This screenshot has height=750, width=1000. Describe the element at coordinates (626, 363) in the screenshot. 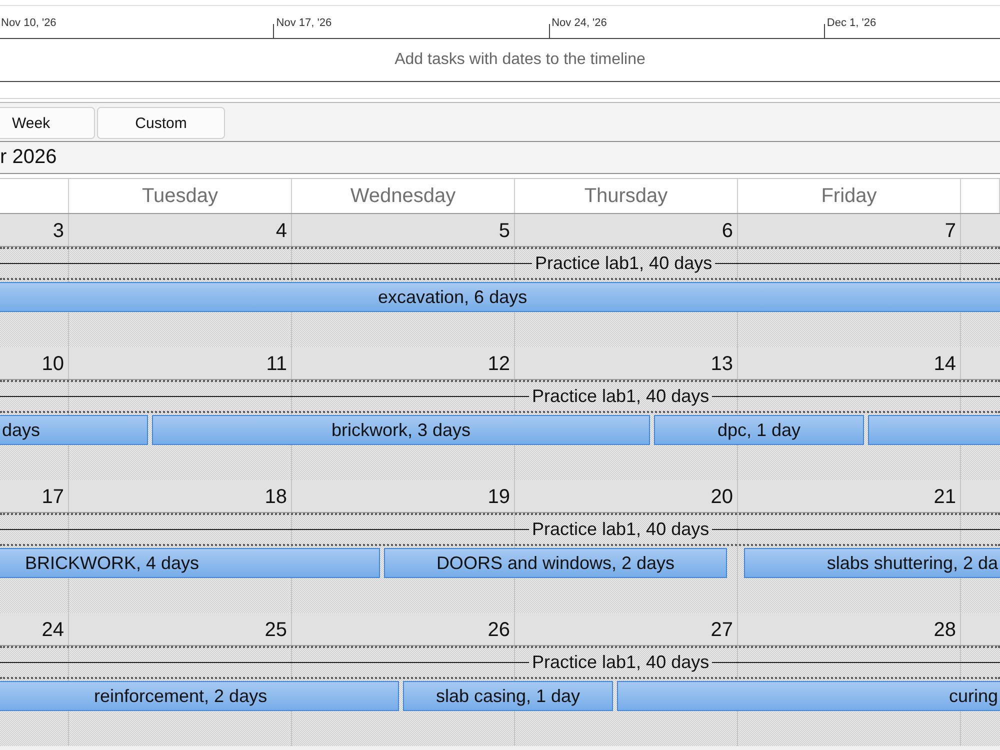

I see `date-number: 13` at that location.